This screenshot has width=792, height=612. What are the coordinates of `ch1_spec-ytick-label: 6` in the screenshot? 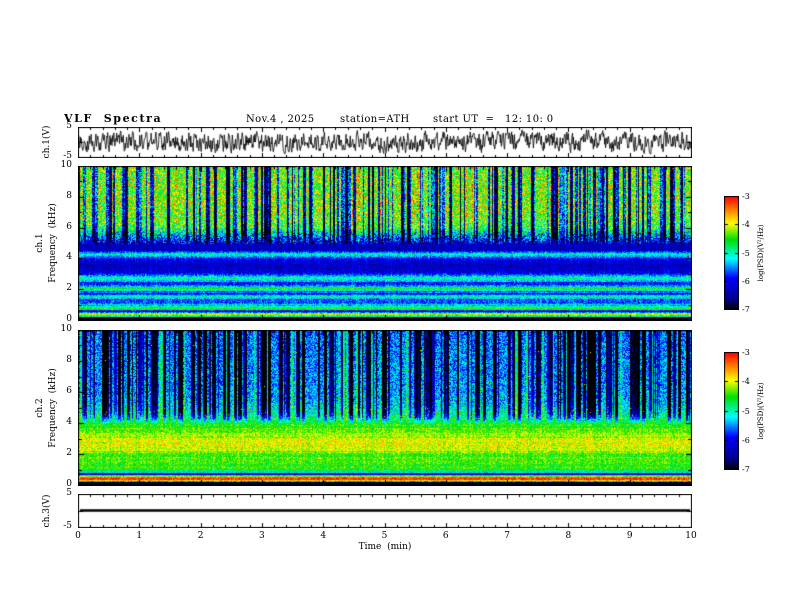 It's located at (69, 226).